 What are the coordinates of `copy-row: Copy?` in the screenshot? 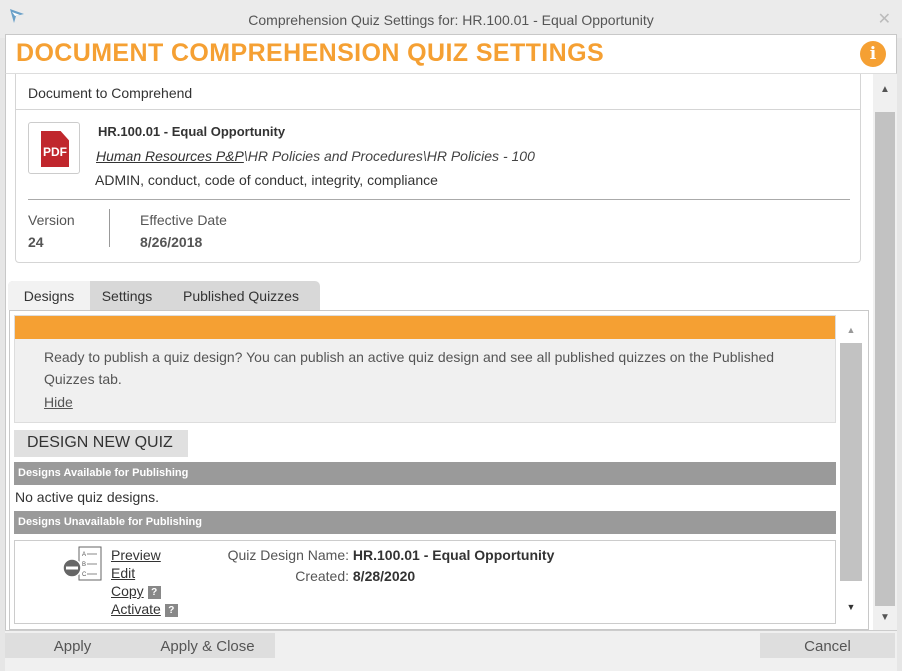 It's located at (144, 591).